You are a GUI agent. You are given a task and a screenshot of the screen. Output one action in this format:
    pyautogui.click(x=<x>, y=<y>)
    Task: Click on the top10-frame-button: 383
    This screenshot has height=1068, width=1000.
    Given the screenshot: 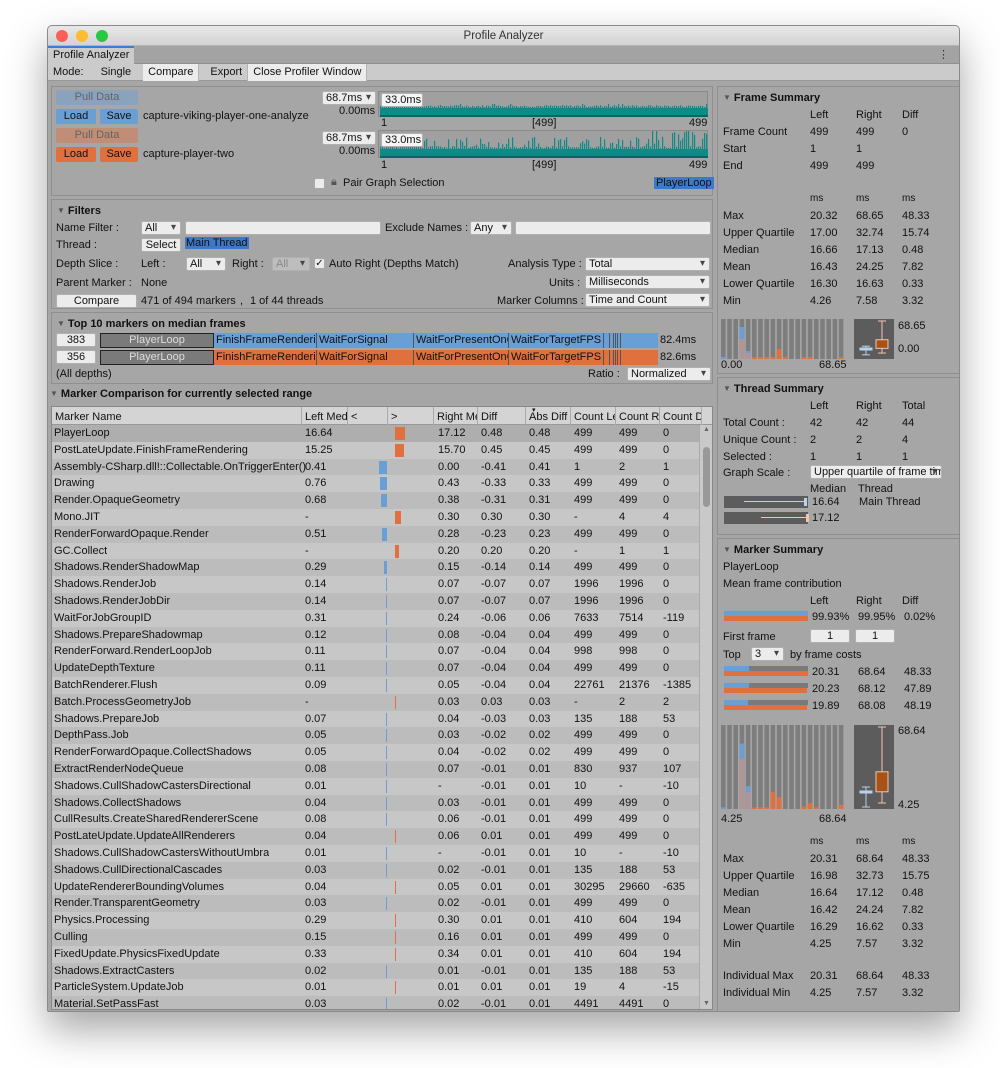 What is the action you would take?
    pyautogui.click(x=76, y=340)
    